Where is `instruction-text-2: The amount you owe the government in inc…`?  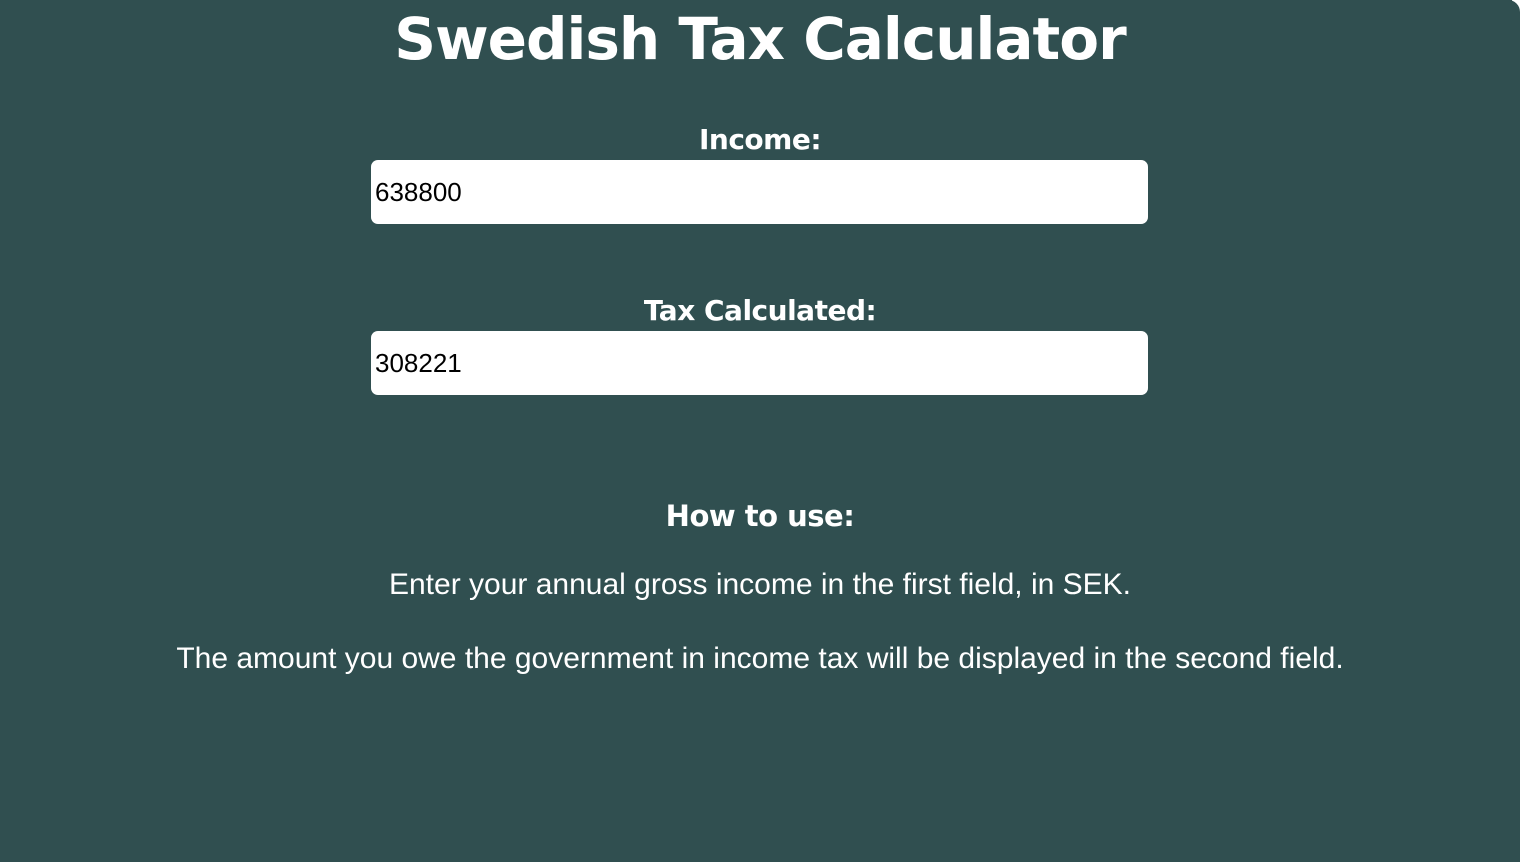
instruction-text-2: The amount you owe the government in inc… is located at coordinates (760, 658).